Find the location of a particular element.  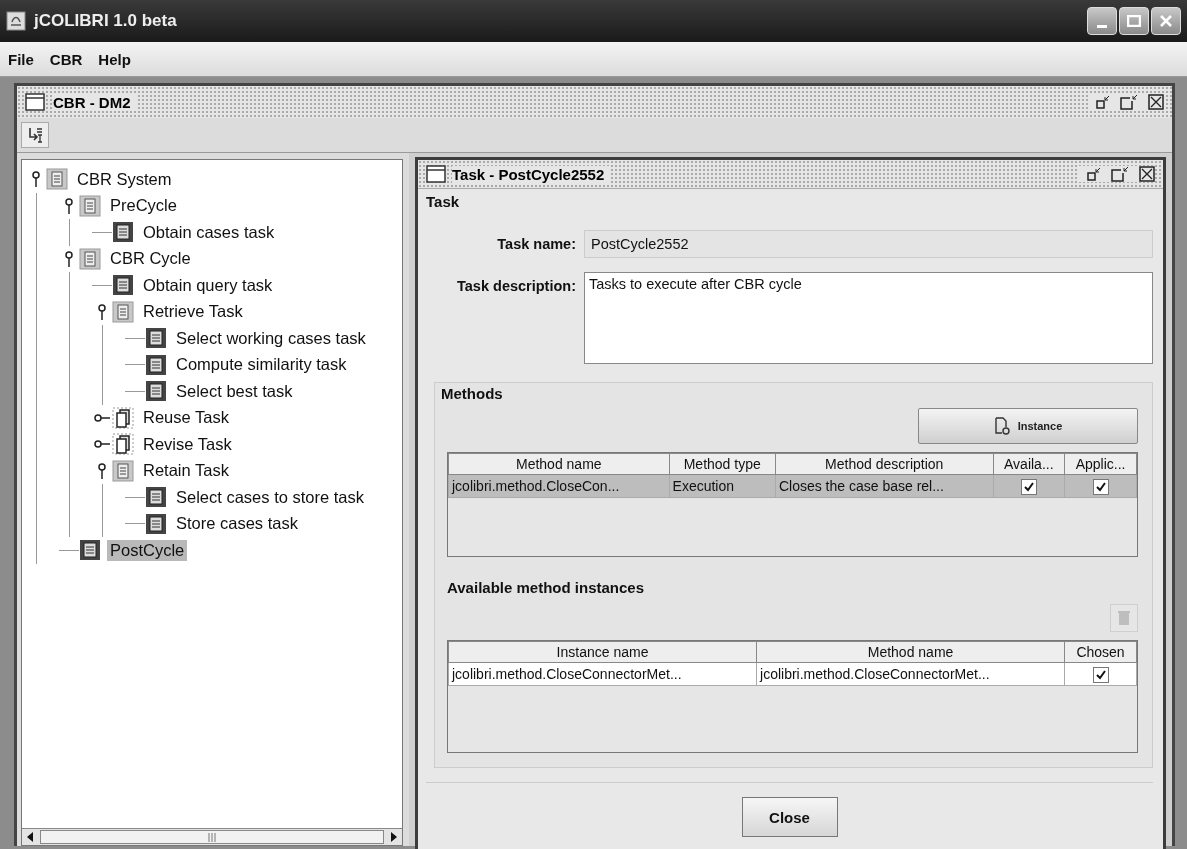

task-window-title: Task - PostCycle2552 is located at coordinates (531, 174).